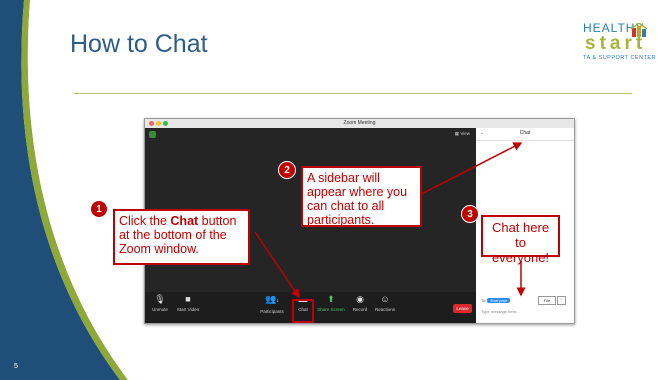 The image size is (667, 380). What do you see at coordinates (616, 43) in the screenshot?
I see `logo-line-2: start` at bounding box center [616, 43].